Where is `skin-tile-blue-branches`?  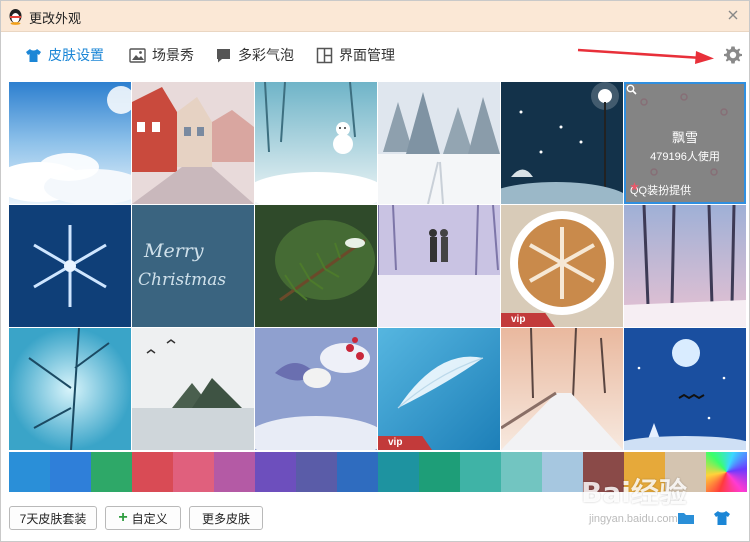
skin-tile-blue-branches is located at coordinates (70, 389).